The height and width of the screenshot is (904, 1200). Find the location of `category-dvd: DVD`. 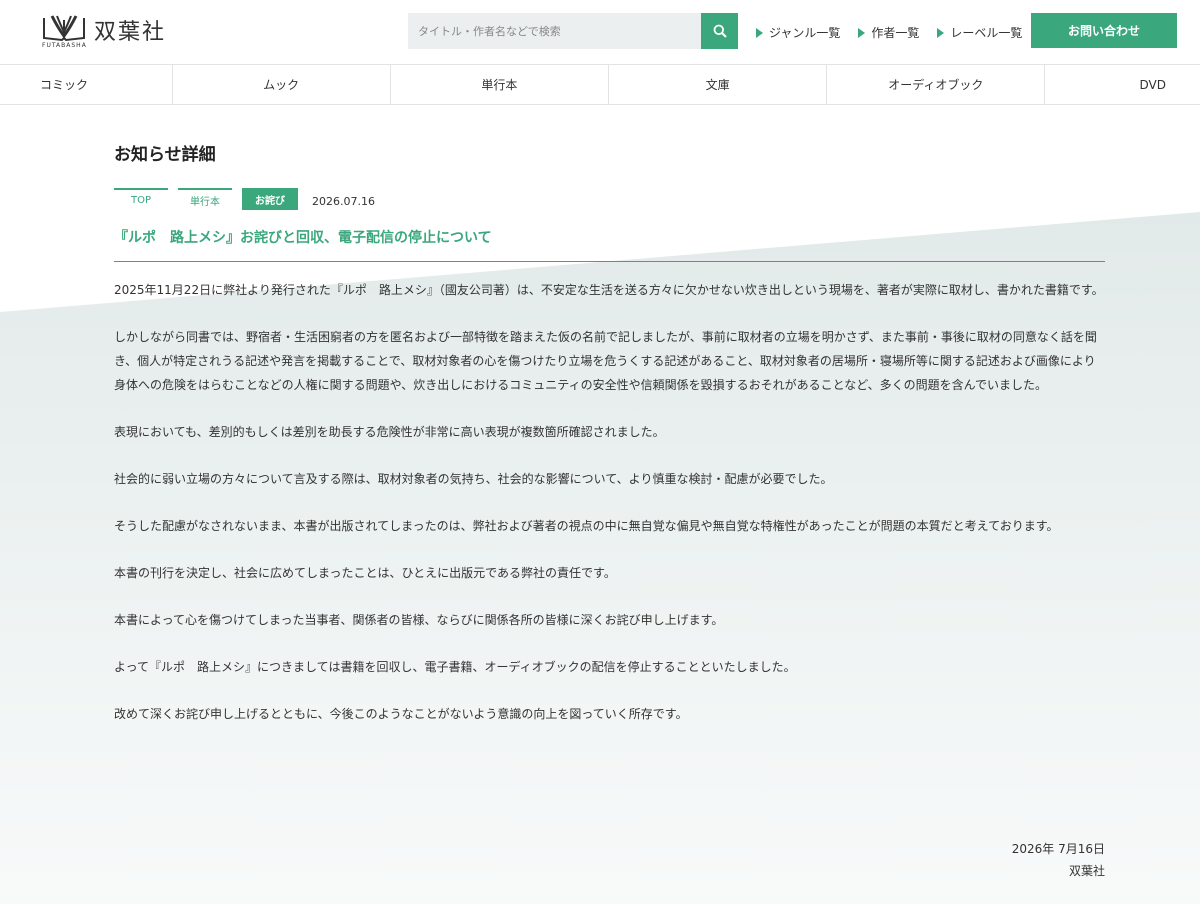

category-dvd: DVD is located at coordinates (1122, 84).